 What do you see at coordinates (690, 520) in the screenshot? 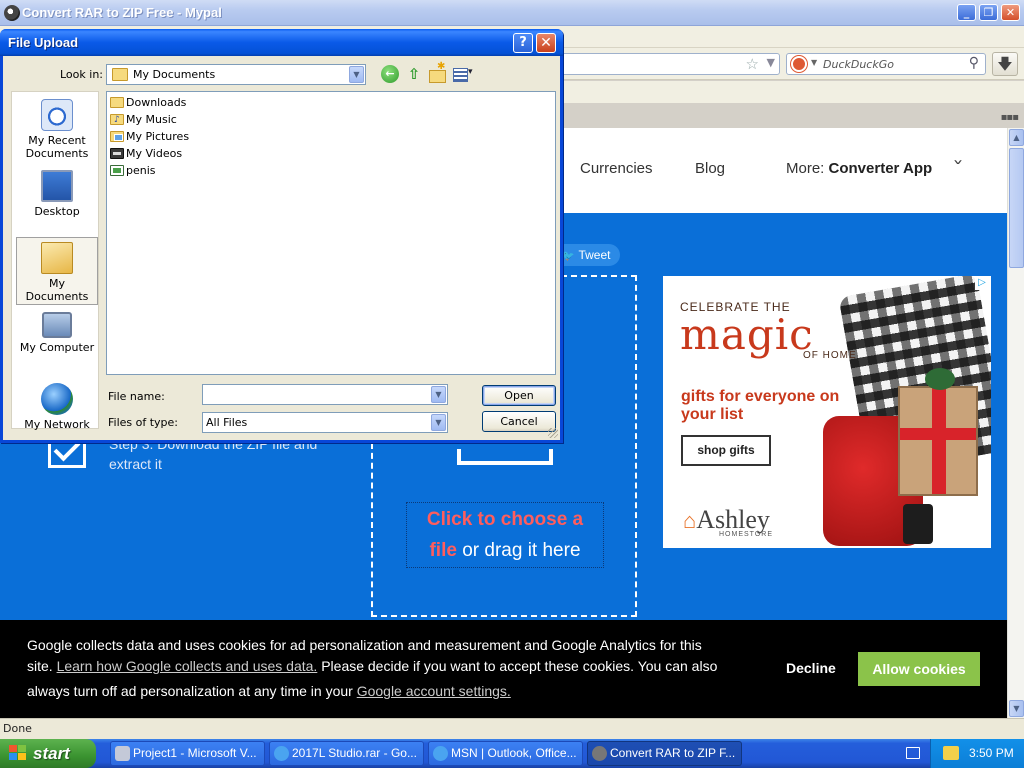
I see `ashley-roof-icon: ⌂` at bounding box center [690, 520].